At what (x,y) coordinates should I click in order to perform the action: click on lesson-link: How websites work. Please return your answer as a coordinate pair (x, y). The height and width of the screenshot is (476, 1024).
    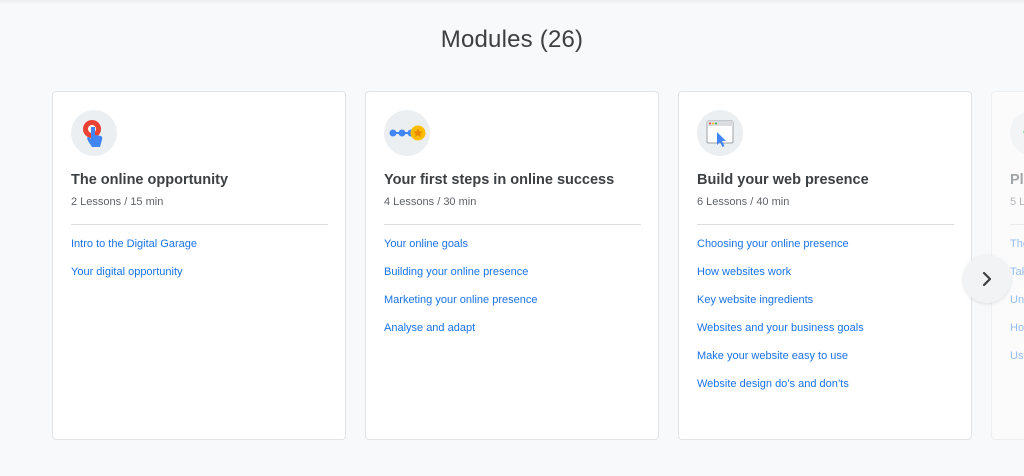
    Looking at the image, I should click on (825, 278).